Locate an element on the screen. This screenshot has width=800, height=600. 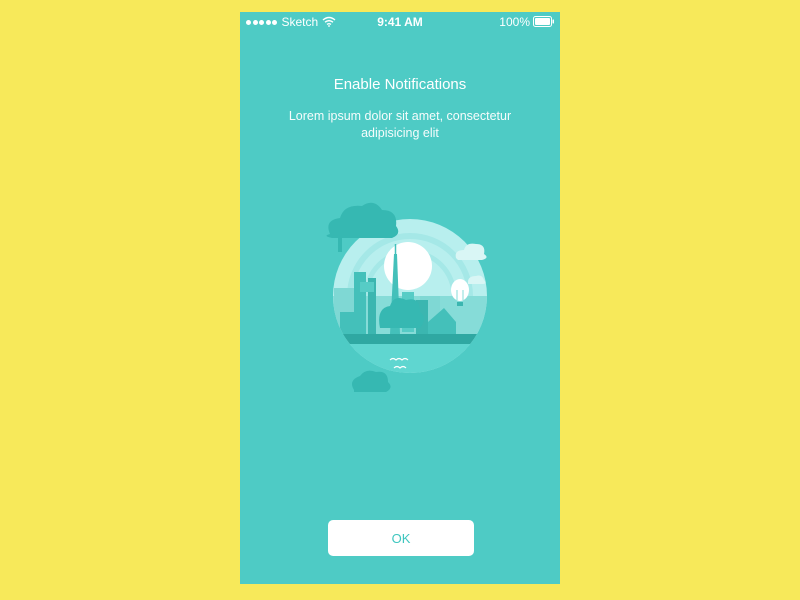
city-illustration-icon is located at coordinates (406, 297).